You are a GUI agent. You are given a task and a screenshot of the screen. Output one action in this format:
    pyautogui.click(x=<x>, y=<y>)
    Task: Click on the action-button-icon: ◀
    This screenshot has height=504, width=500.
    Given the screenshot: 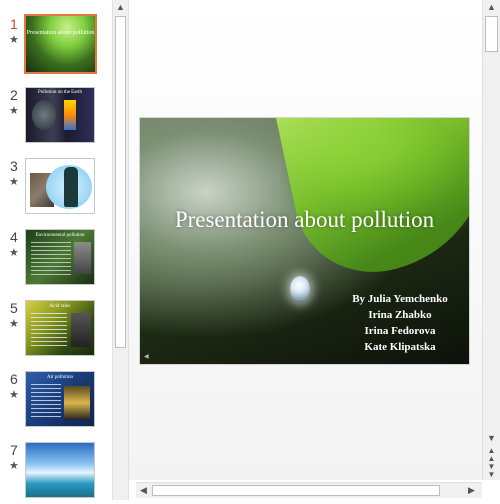 What is the action you would take?
    pyautogui.click(x=146, y=356)
    